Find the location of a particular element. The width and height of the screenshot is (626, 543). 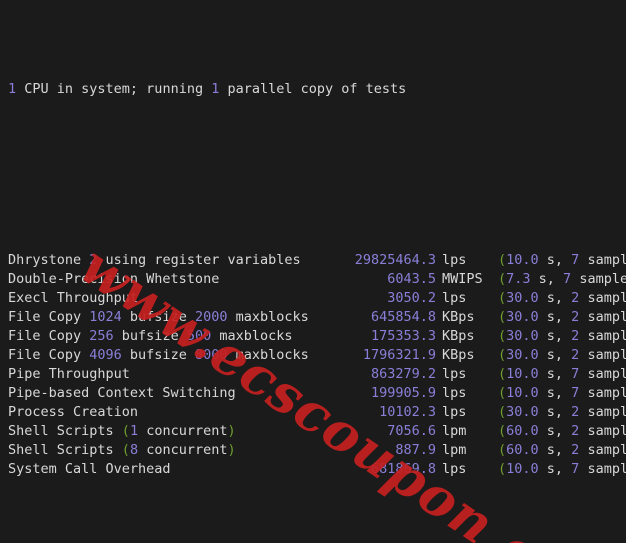

benchmark-name: Process Creation is located at coordinates (167, 412).